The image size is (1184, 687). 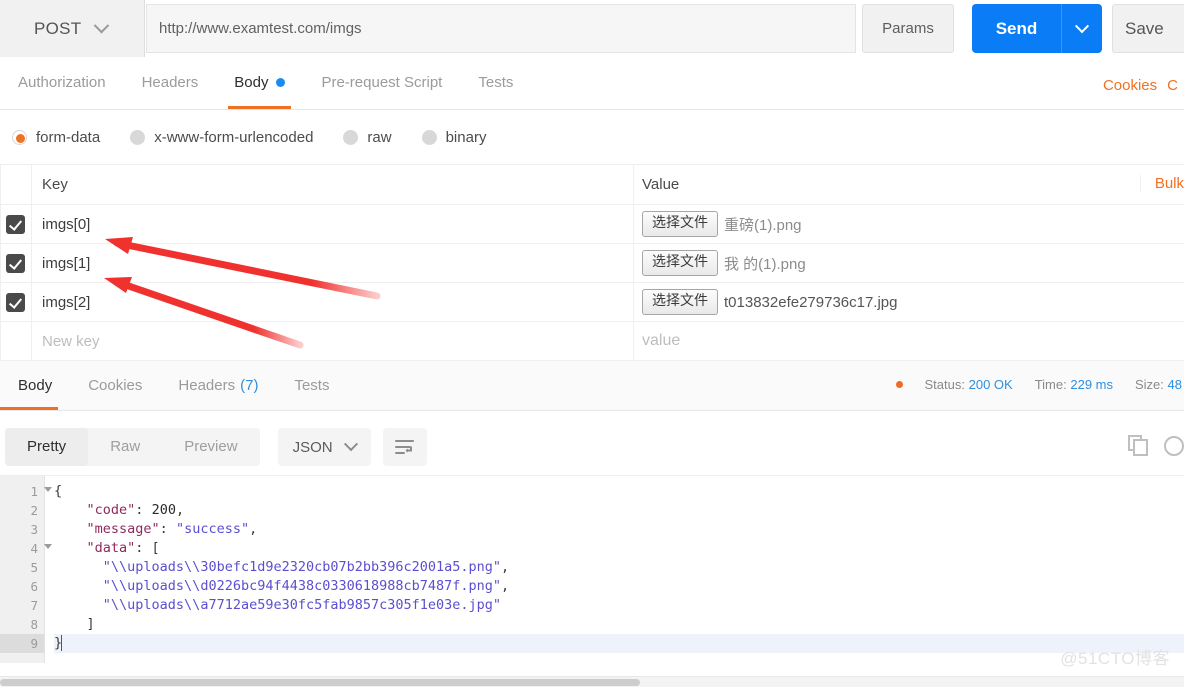 I want to click on response-tab-tests: Tests, so click(x=311, y=385).